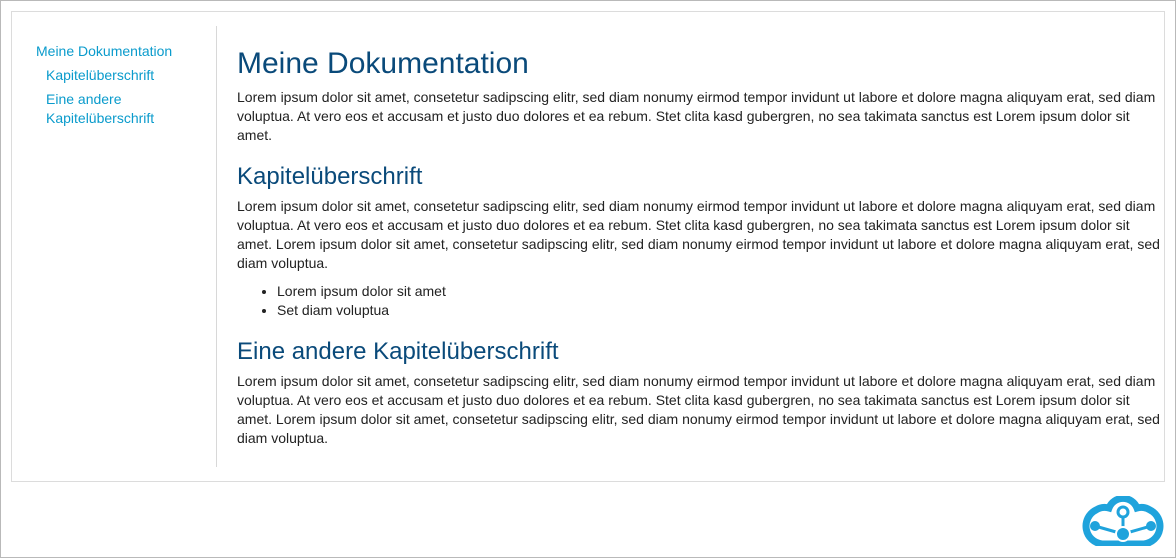 Image resolution: width=1176 pixels, height=558 pixels. What do you see at coordinates (398, 351) in the screenshot?
I see `section-heading: Eine andere Kapitelüberschrift` at bounding box center [398, 351].